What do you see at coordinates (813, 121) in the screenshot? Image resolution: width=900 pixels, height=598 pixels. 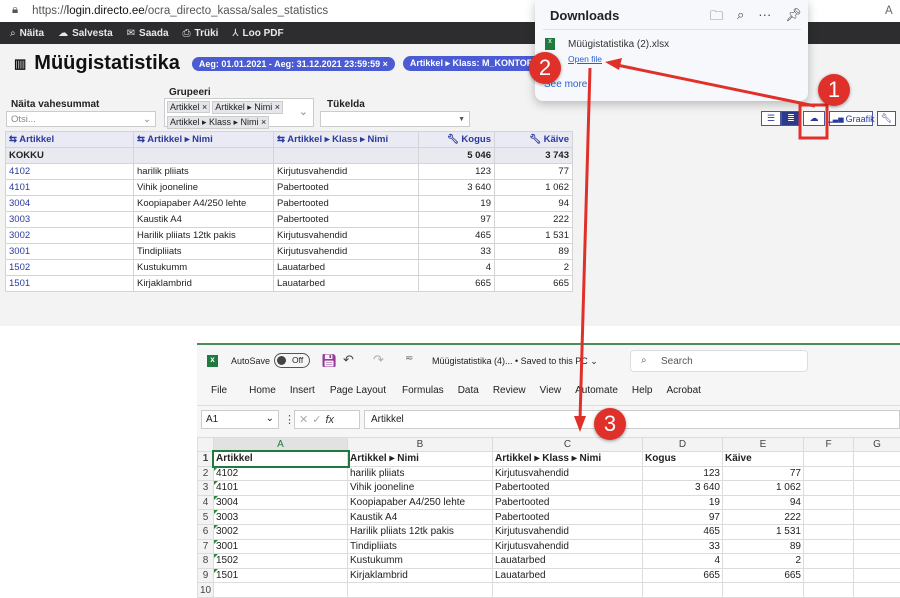 I see `highlight-box` at bounding box center [813, 121].